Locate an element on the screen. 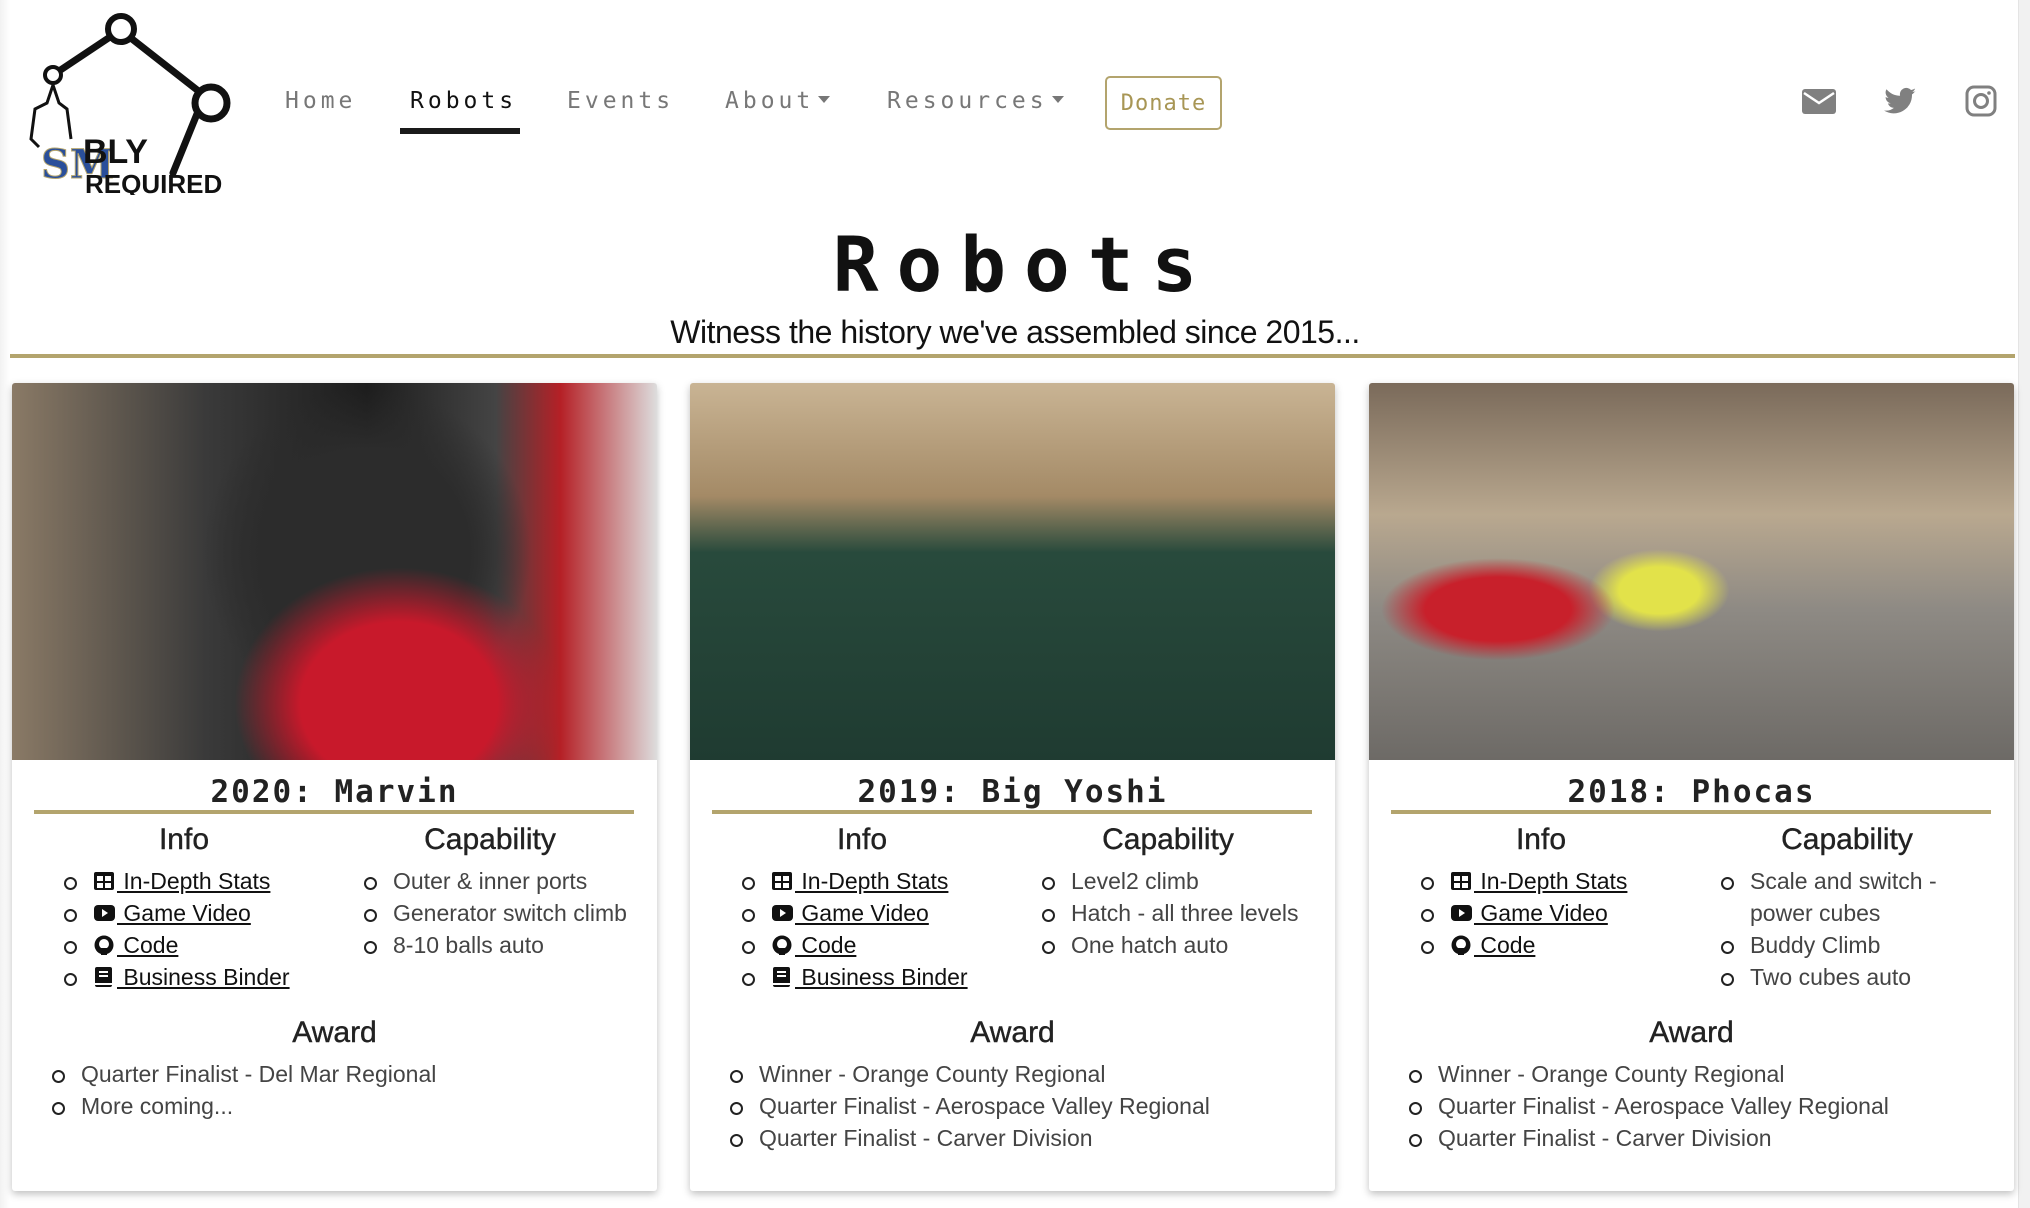  capability-item: 8-10 balls auto is located at coordinates (496, 945).